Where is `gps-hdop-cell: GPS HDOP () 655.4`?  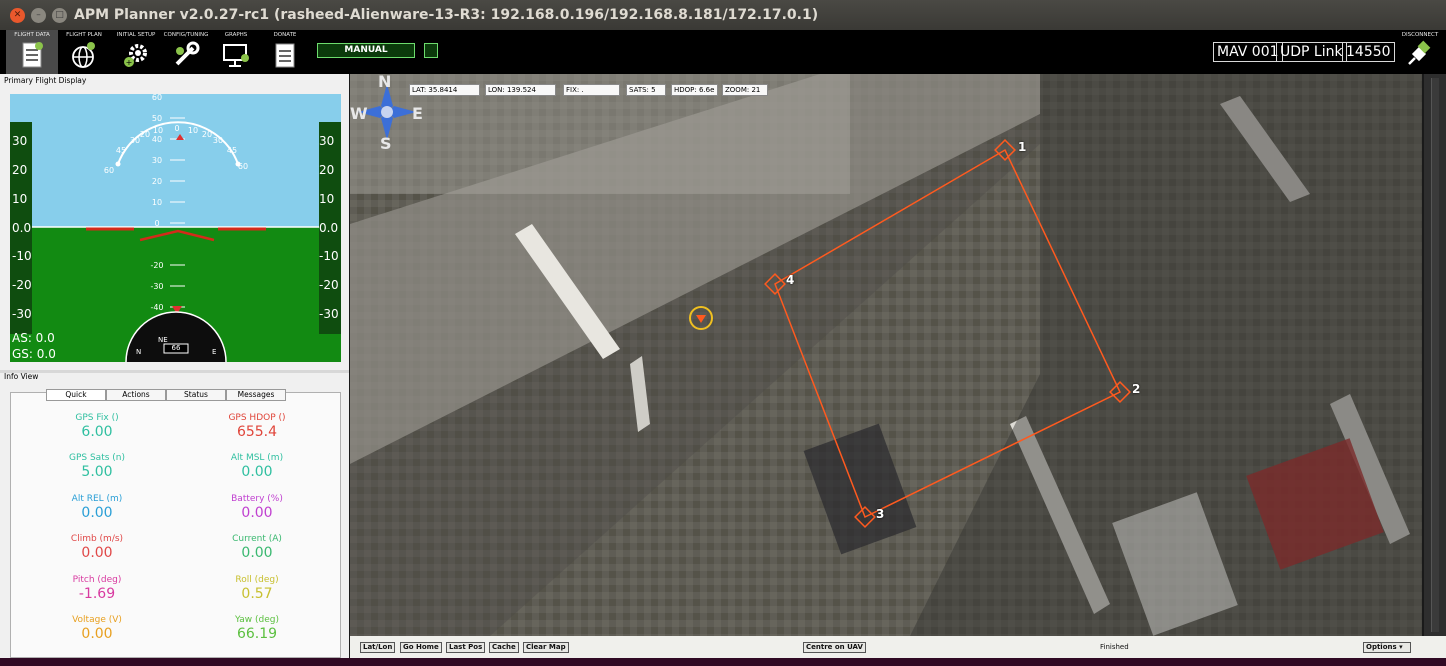 gps-hdop-cell: GPS HDOP () 655.4 is located at coordinates (257, 426).